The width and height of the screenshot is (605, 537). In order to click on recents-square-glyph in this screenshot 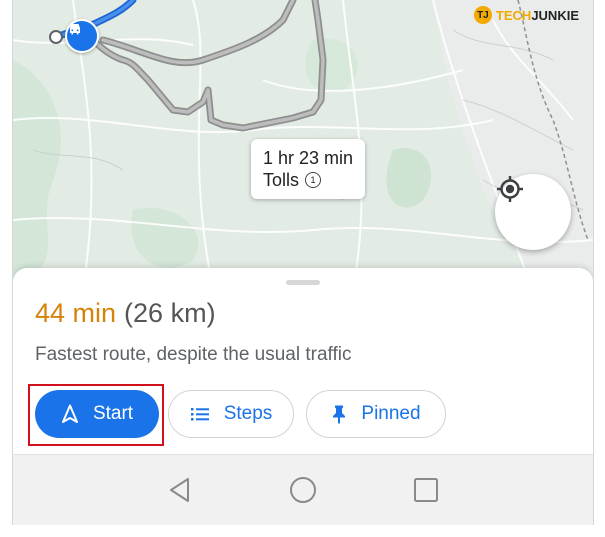, I will do `click(426, 490)`.